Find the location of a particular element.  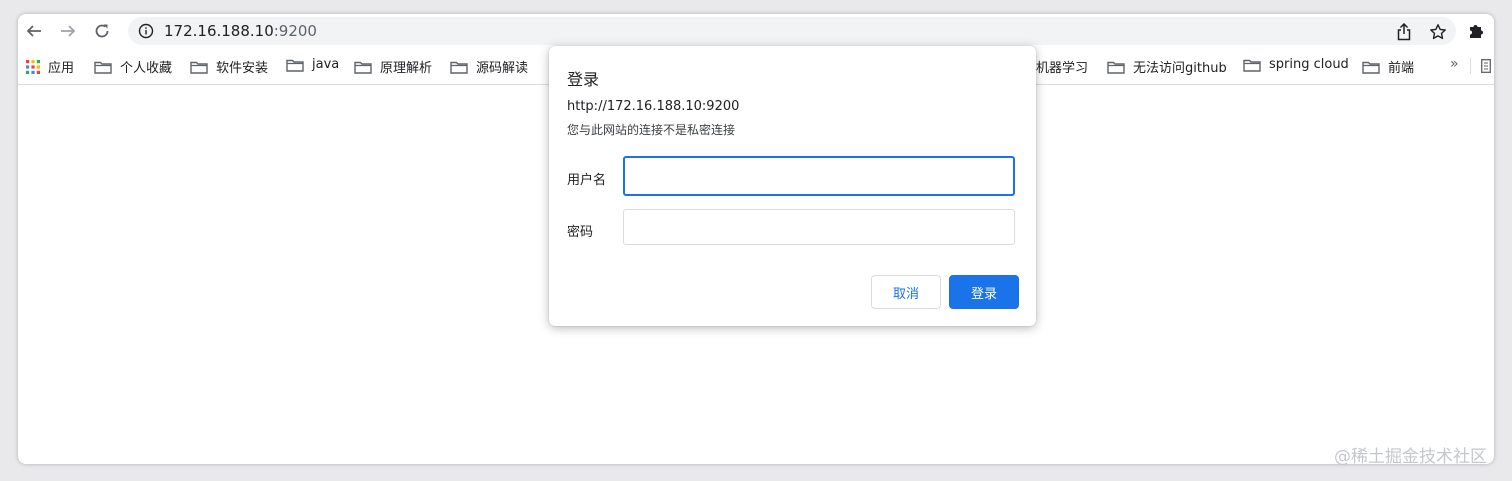

browser-toolbar: 172.16.188.10:9200 is located at coordinates (756, 31).